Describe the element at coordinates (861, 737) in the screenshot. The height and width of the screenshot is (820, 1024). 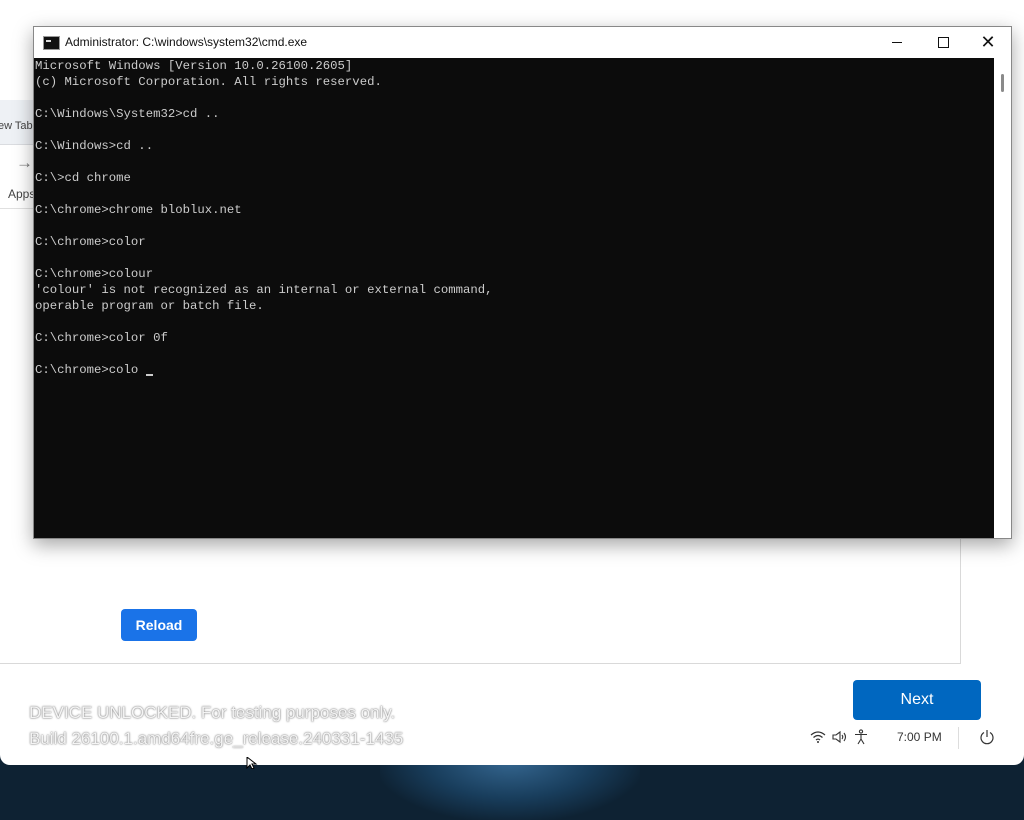
I see `accessibility-icon` at that location.